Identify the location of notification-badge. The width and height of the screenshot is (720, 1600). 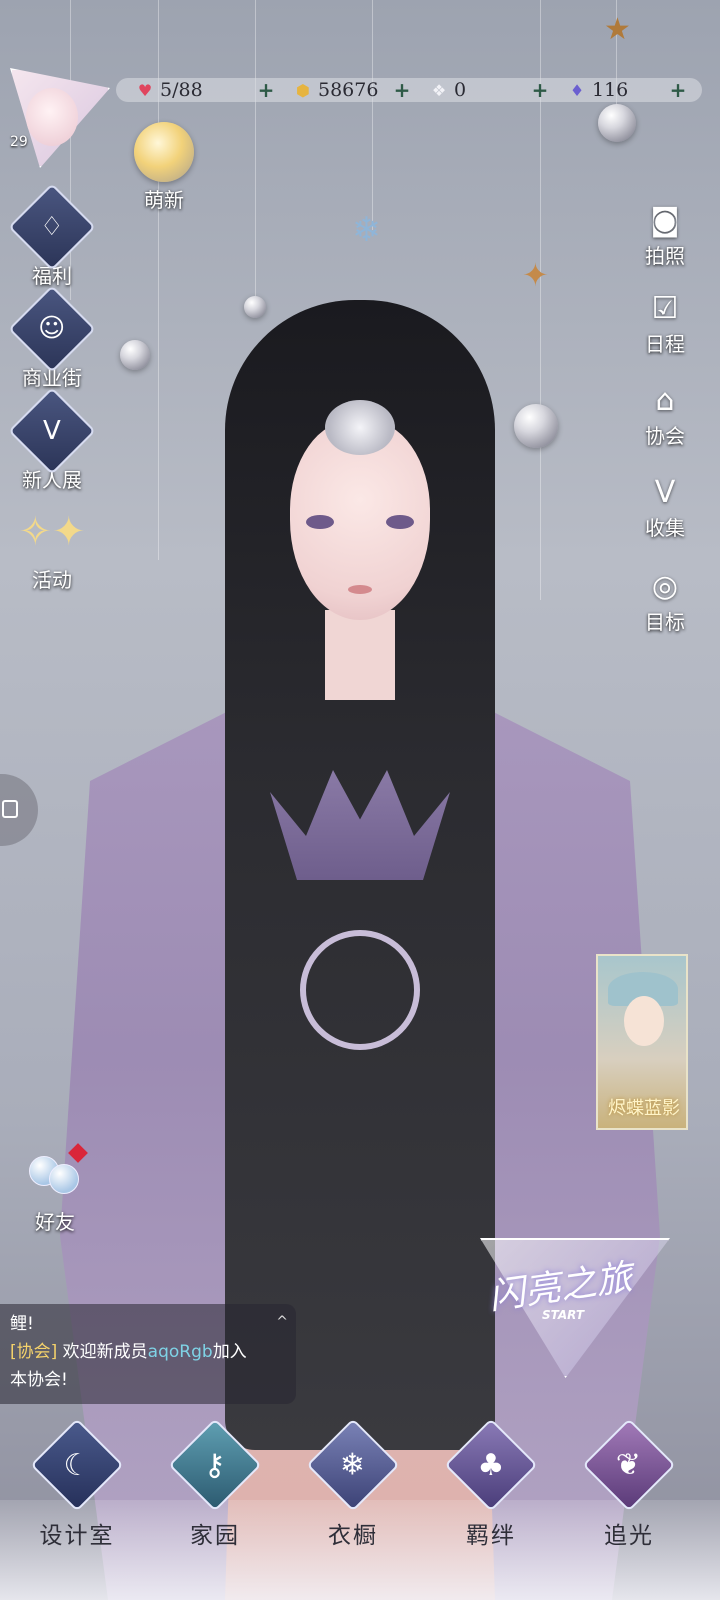
(78, 1153).